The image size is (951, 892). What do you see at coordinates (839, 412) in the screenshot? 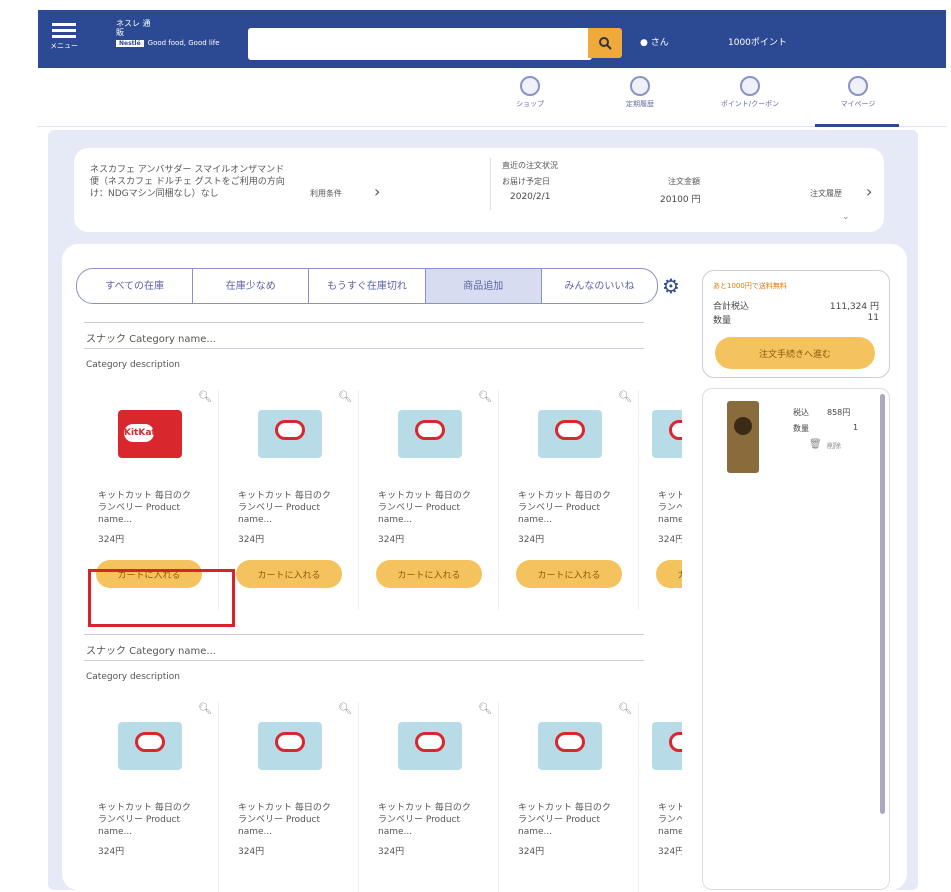
I see `cart-item-price: 858円` at bounding box center [839, 412].